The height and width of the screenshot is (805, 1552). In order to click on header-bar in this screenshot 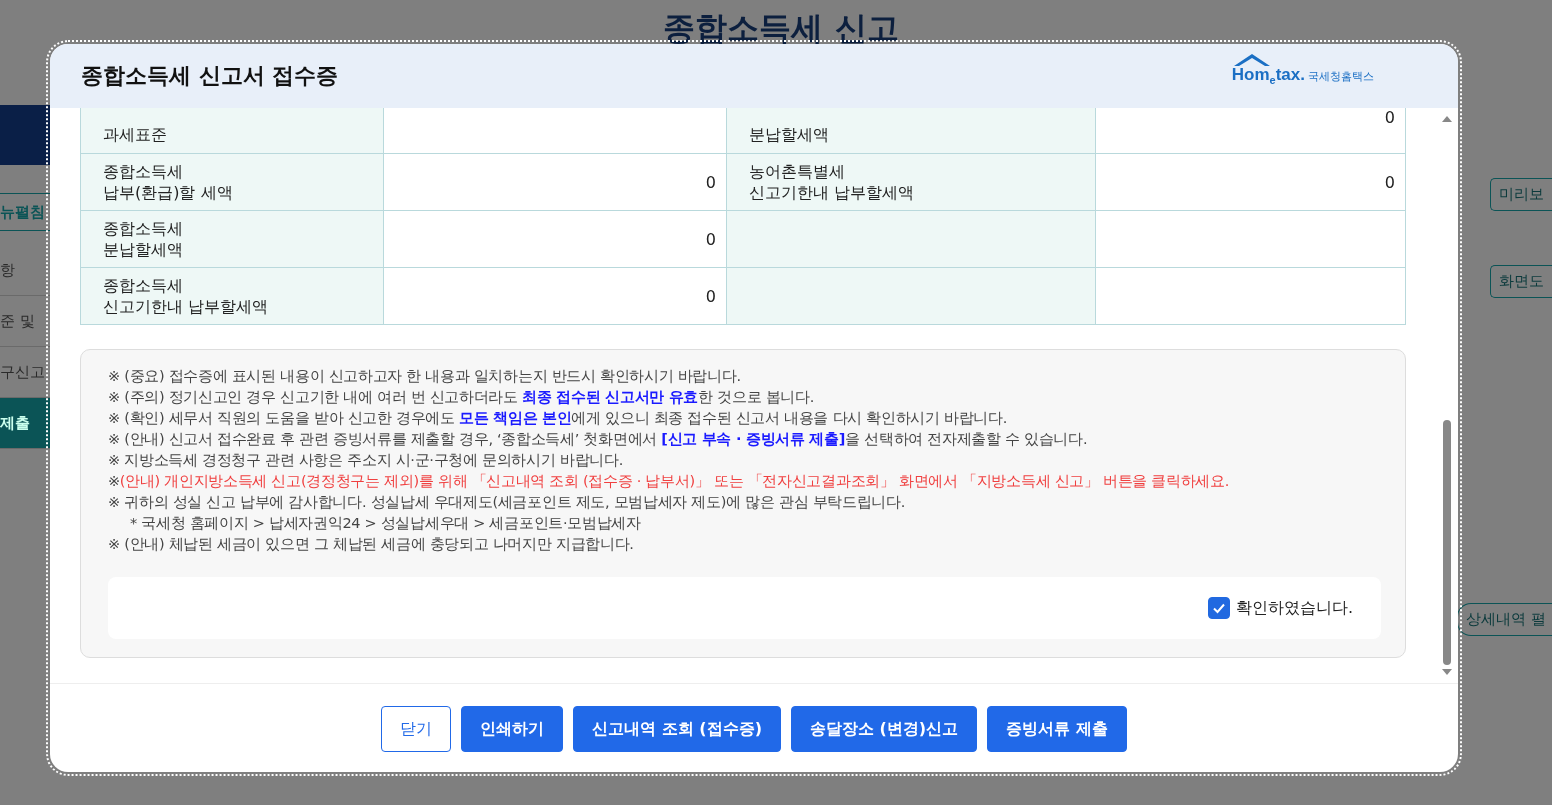, I will do `click(25, 135)`.